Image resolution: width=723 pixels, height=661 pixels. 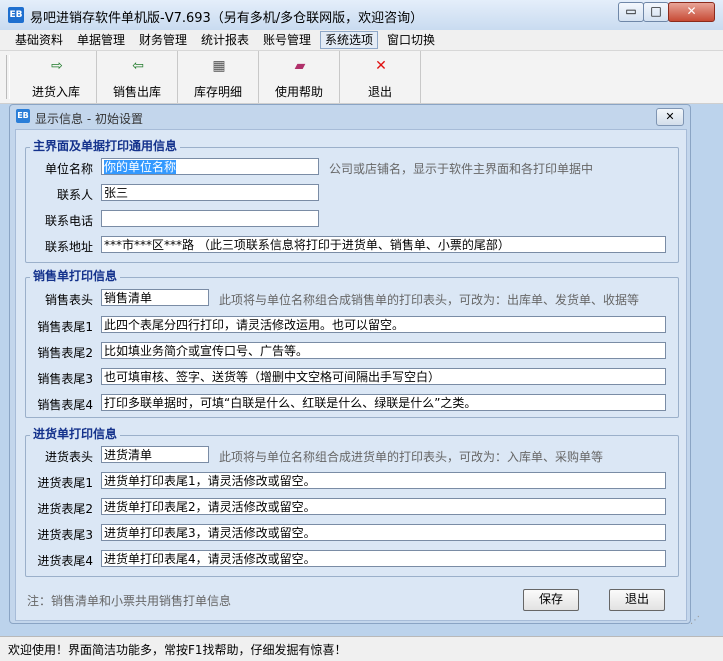 What do you see at coordinates (75, 433) in the screenshot?
I see `purchase-print-title: 进货单打印信息` at bounding box center [75, 433].